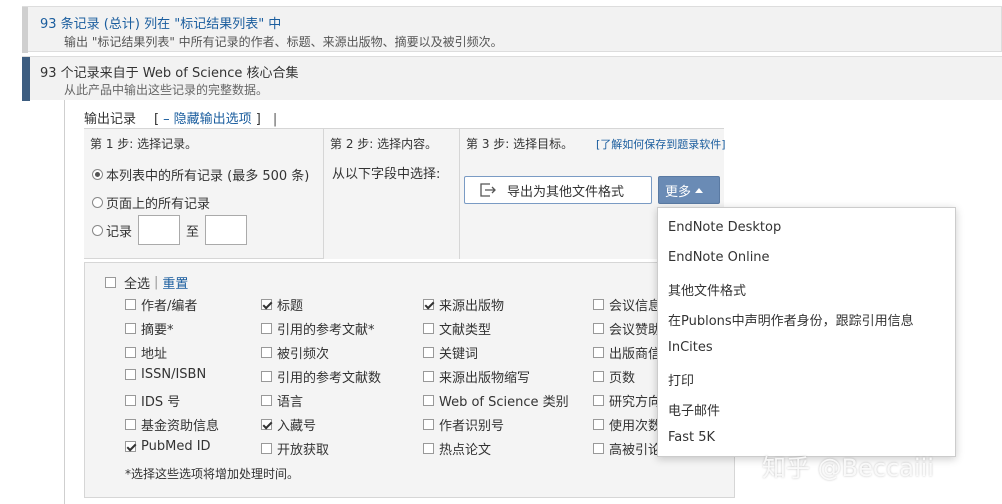 Image resolution: width=1002 pixels, height=504 pixels. Describe the element at coordinates (160, 22) in the screenshot. I see `marked-list-title: 93 条记录 (总计) 列在 "标记结果列表" 中` at that location.